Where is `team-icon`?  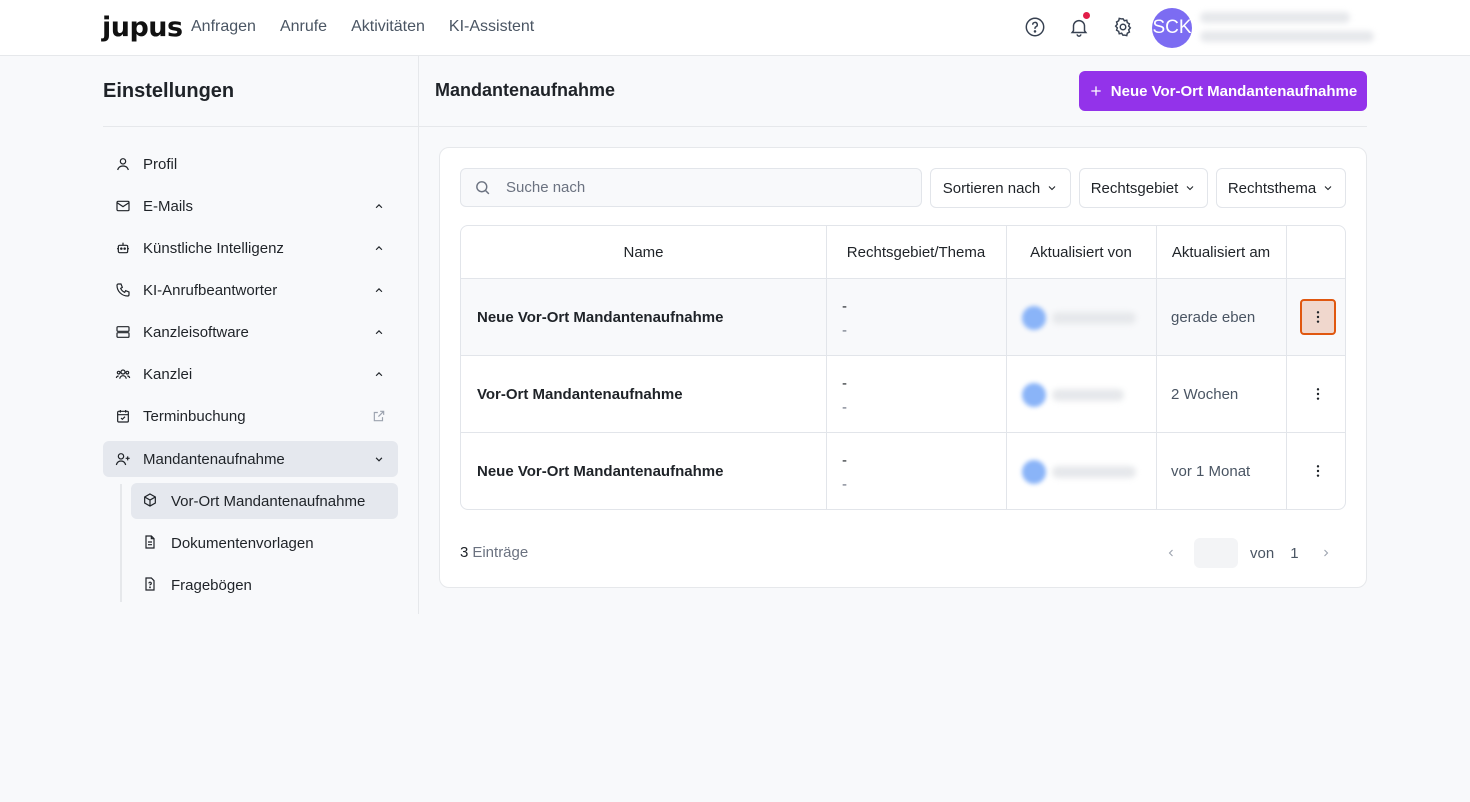 team-icon is located at coordinates (123, 374).